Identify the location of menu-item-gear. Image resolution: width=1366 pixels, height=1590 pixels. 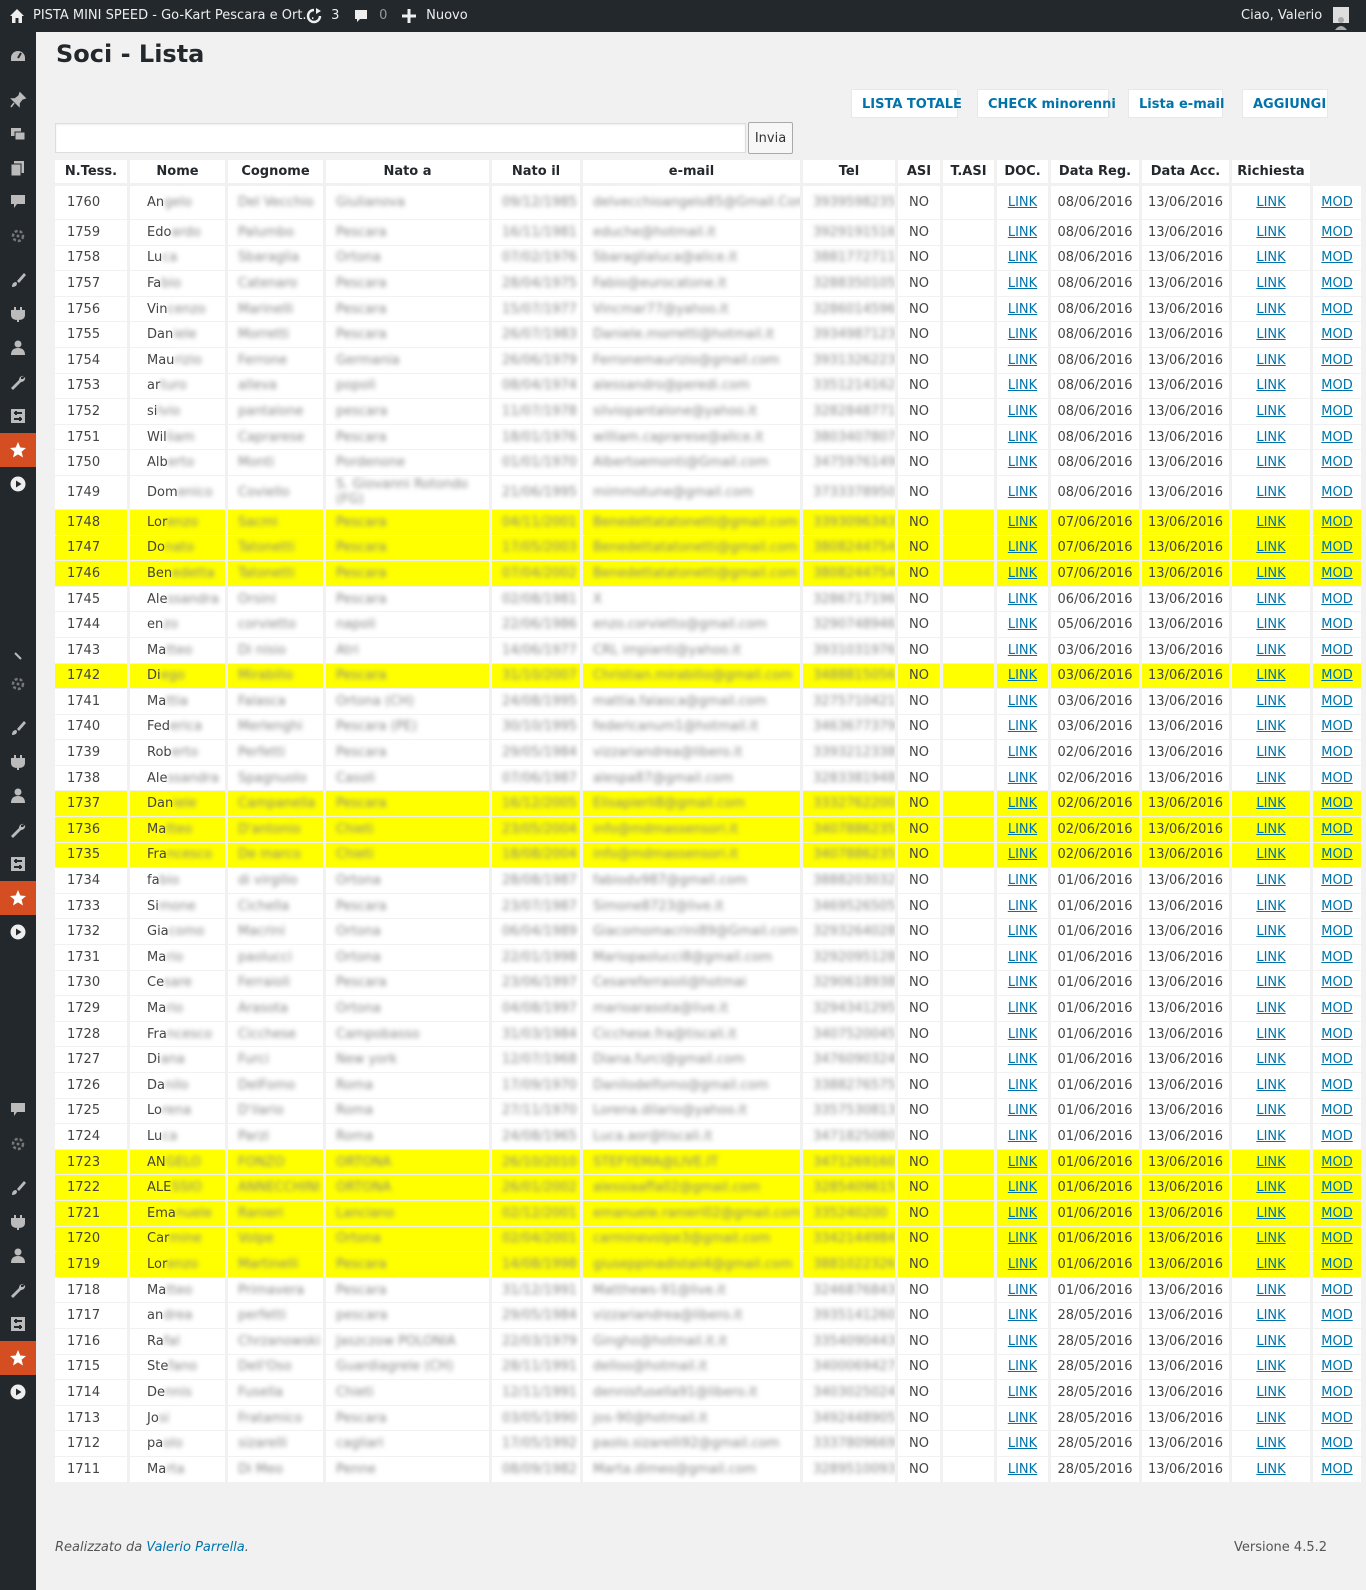
(18, 1144).